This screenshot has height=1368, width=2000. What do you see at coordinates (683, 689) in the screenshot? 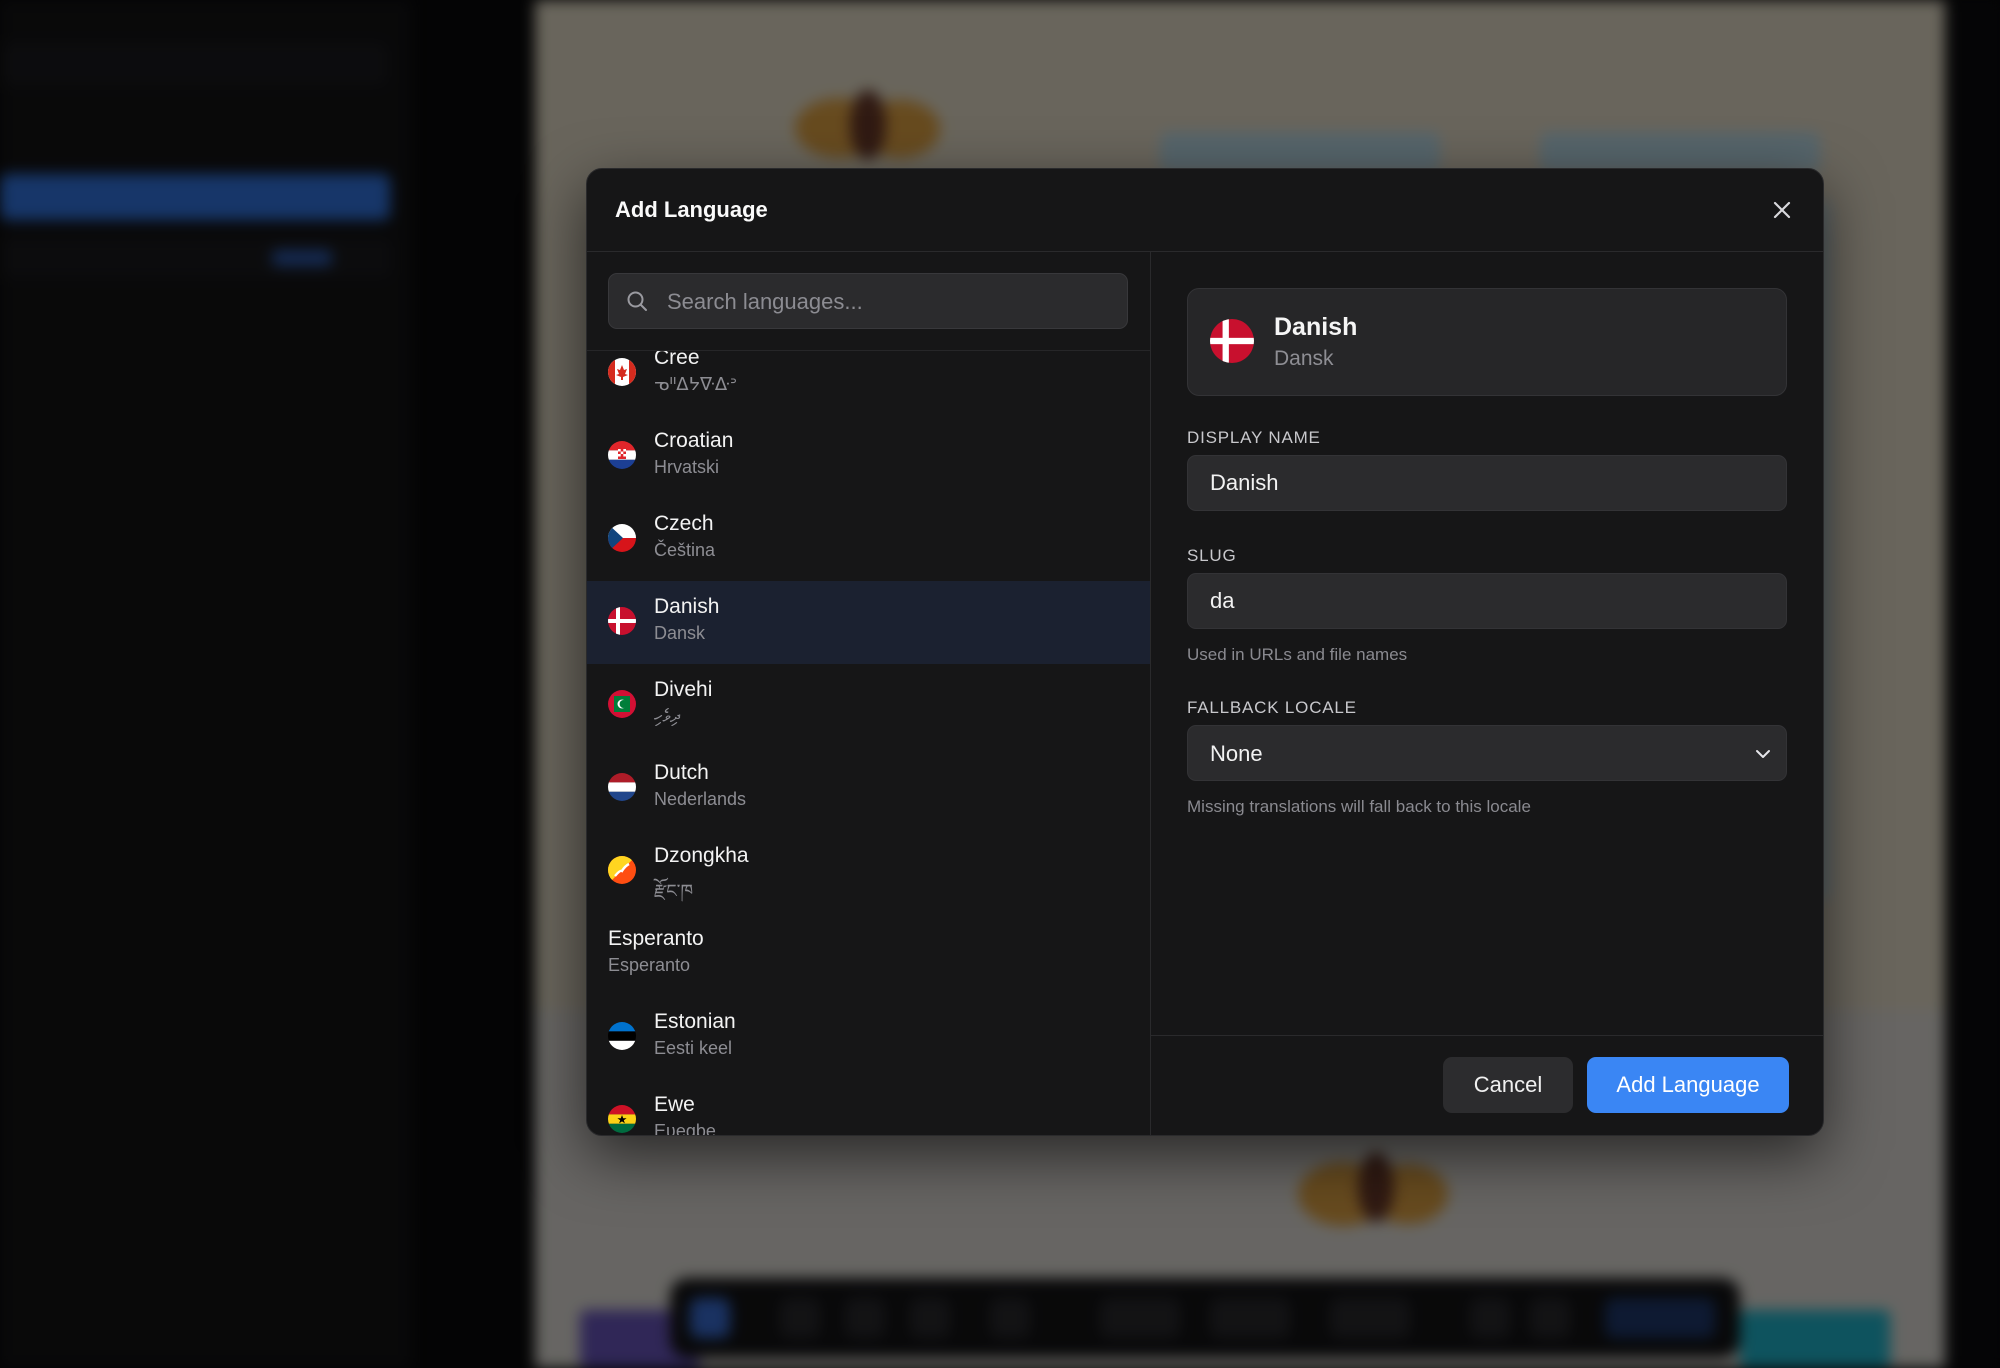
I see `language-name: Divehi` at bounding box center [683, 689].